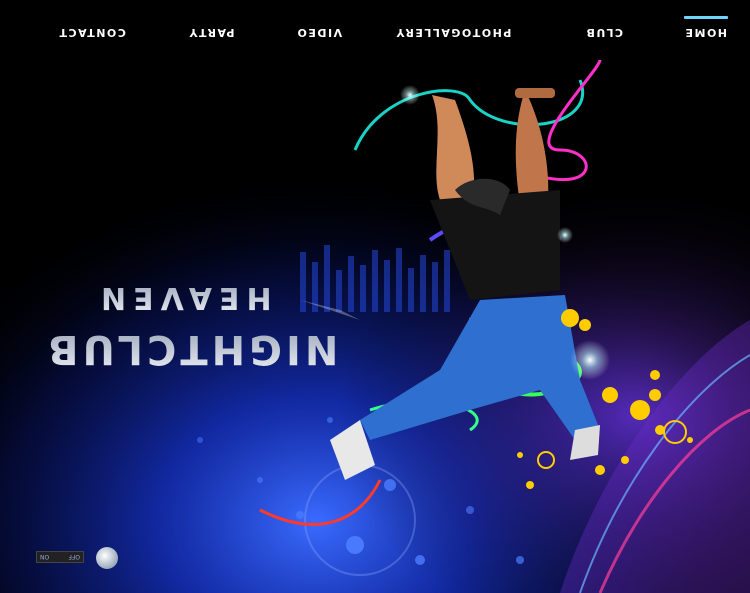 The width and height of the screenshot is (750, 593). I want to click on nav-video: VIDEO, so click(319, 32).